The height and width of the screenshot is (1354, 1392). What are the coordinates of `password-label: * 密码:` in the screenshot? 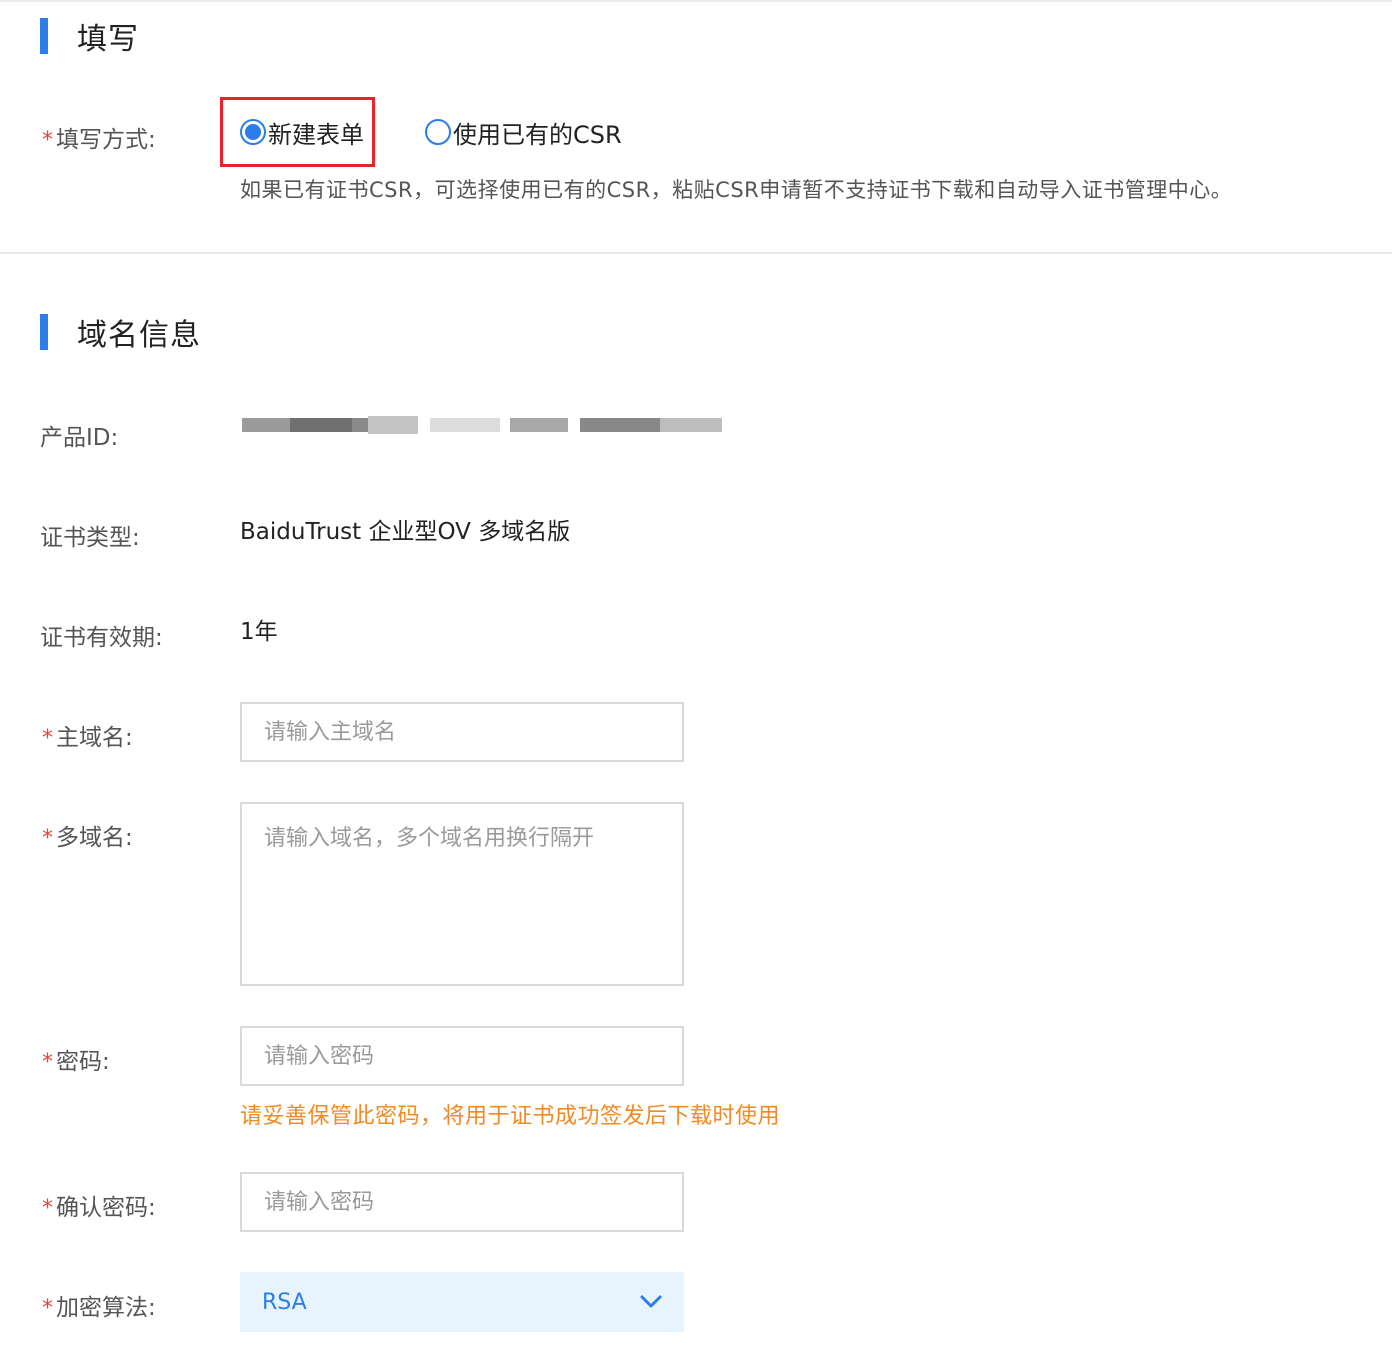 It's located at (76, 1062).